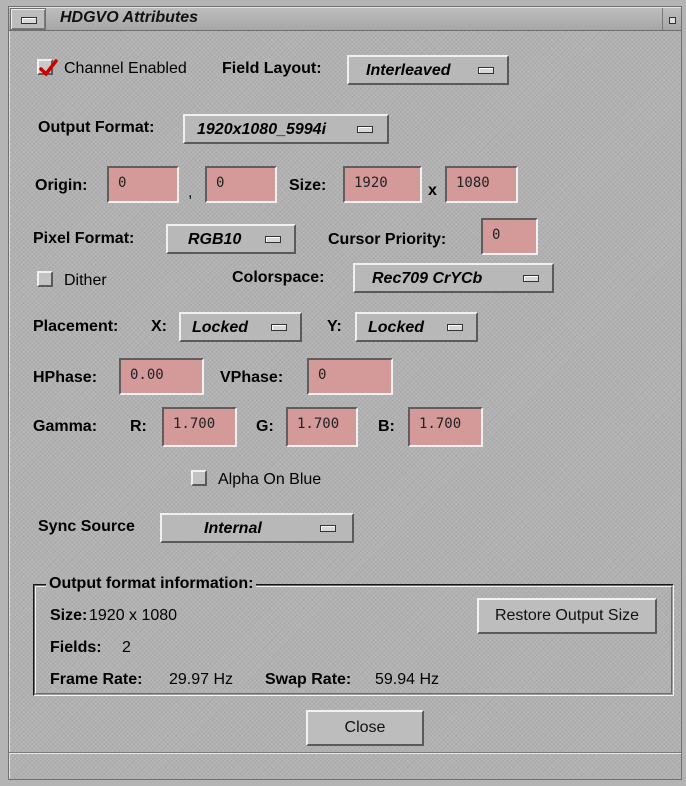 The height and width of the screenshot is (786, 686). Describe the element at coordinates (407, 679) in the screenshot. I see `info-swap-rate-value: 59.94 Hz` at that location.